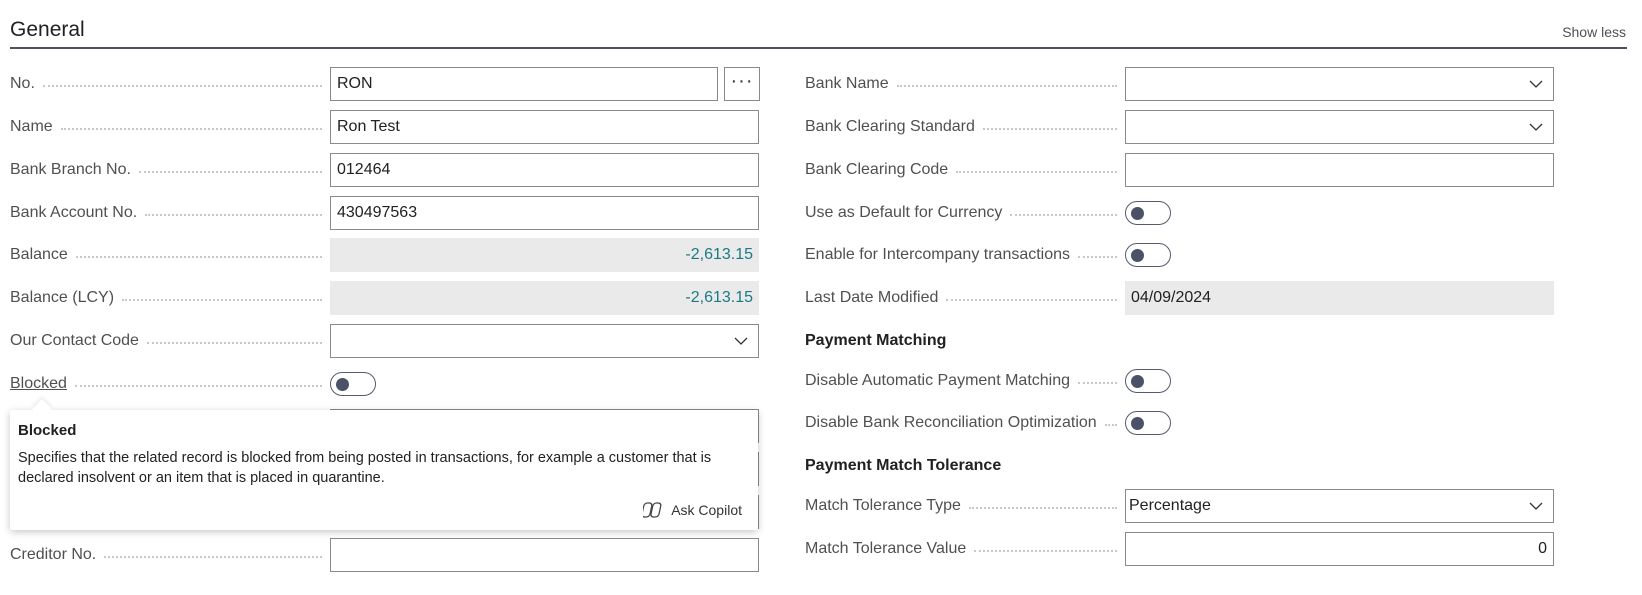  I want to click on field-match-tolerance-value: Match Tolerance Value 0, so click(1180, 549).